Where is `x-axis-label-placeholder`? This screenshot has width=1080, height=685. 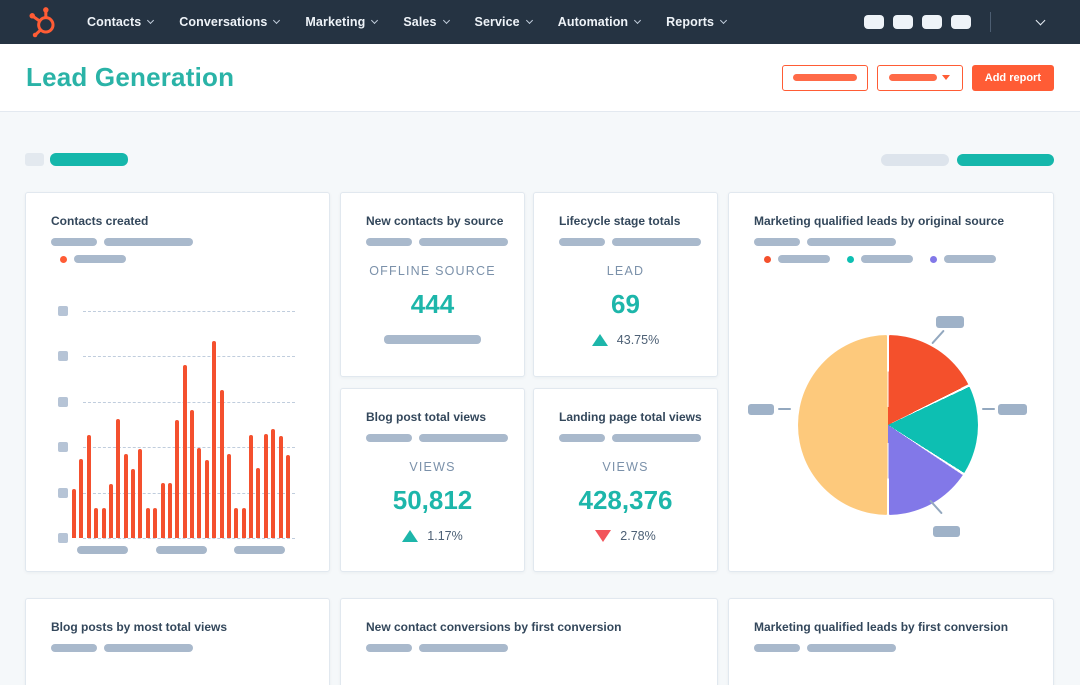
x-axis-label-placeholder is located at coordinates (259, 550).